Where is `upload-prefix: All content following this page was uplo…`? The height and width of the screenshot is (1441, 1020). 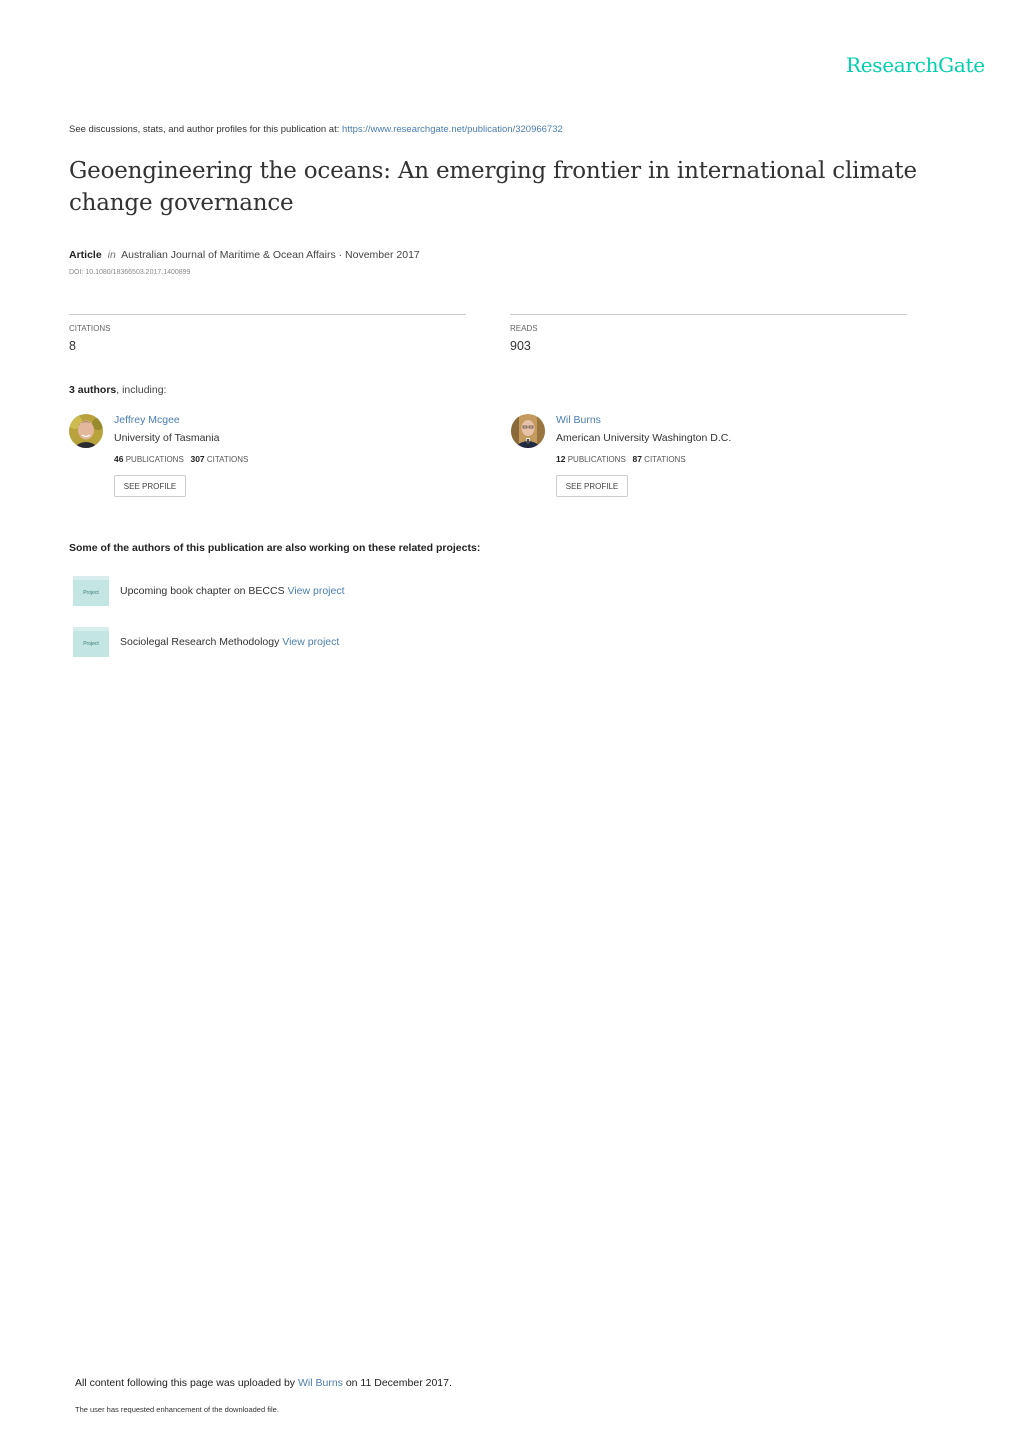 upload-prefix: All content following this page was uplo… is located at coordinates (186, 1383).